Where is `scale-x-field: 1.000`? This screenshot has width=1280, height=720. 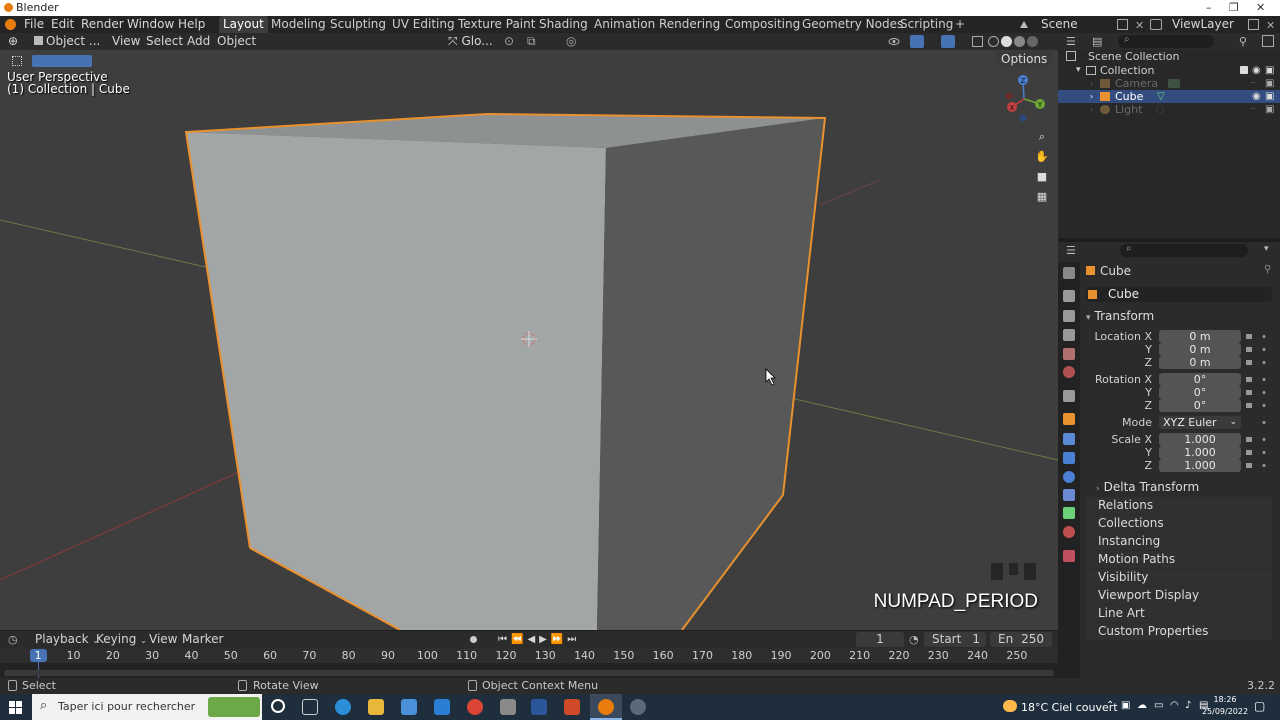 scale-x-field: 1.000 is located at coordinates (1200, 439).